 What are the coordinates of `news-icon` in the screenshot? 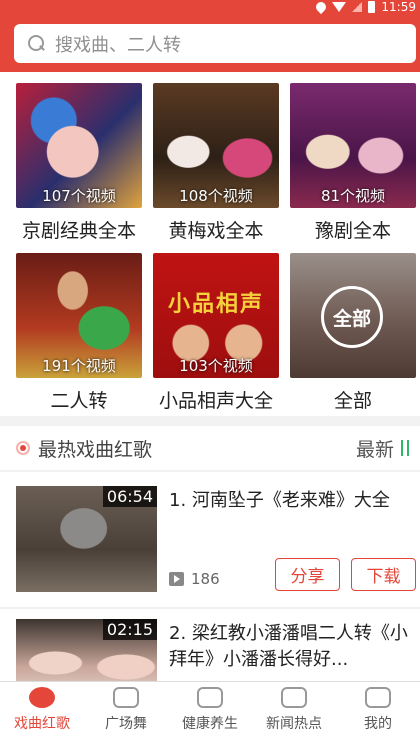 It's located at (294, 697).